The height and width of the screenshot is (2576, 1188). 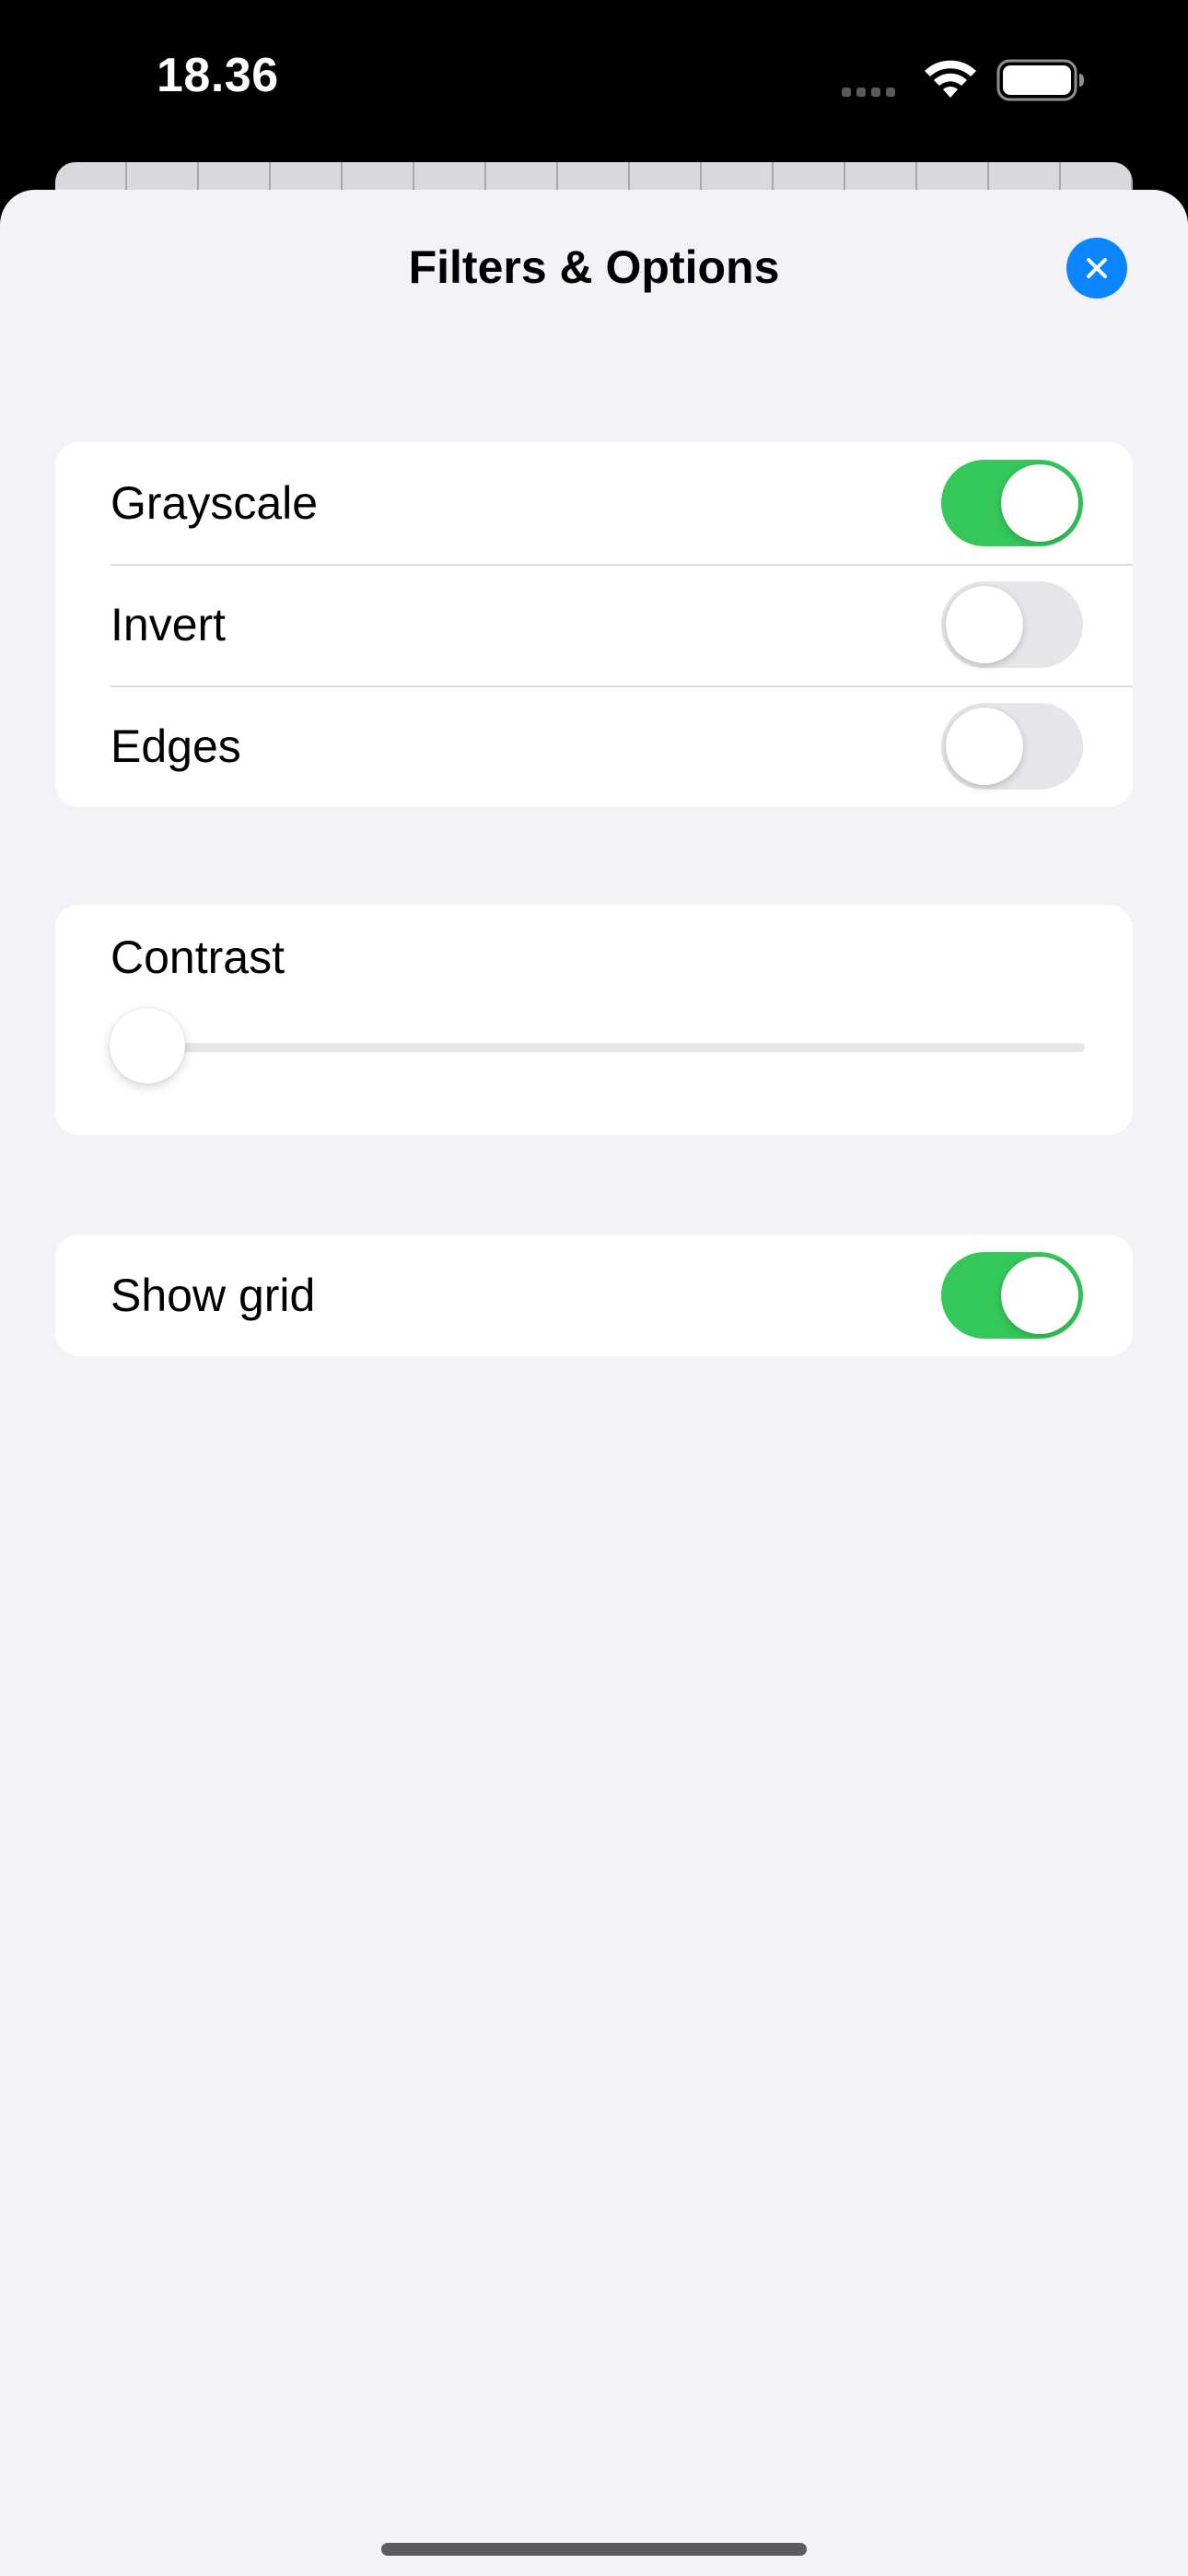 I want to click on close-icon, so click(x=1097, y=268).